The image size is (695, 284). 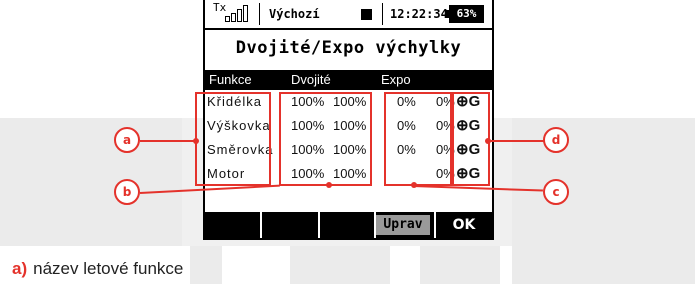 I want to click on leader-dot-a, so click(x=196, y=141).